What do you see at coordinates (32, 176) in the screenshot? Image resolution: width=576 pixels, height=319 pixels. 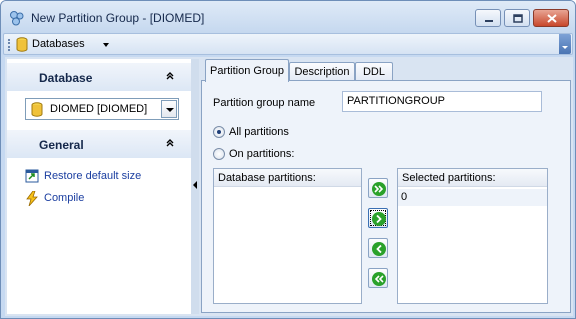 I see `restore-size-icon` at bounding box center [32, 176].